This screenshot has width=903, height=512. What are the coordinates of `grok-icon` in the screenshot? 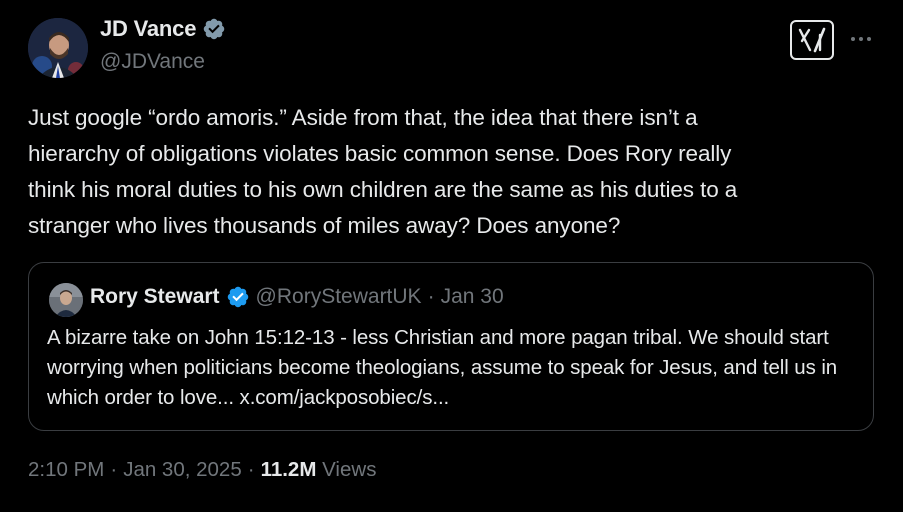 It's located at (812, 40).